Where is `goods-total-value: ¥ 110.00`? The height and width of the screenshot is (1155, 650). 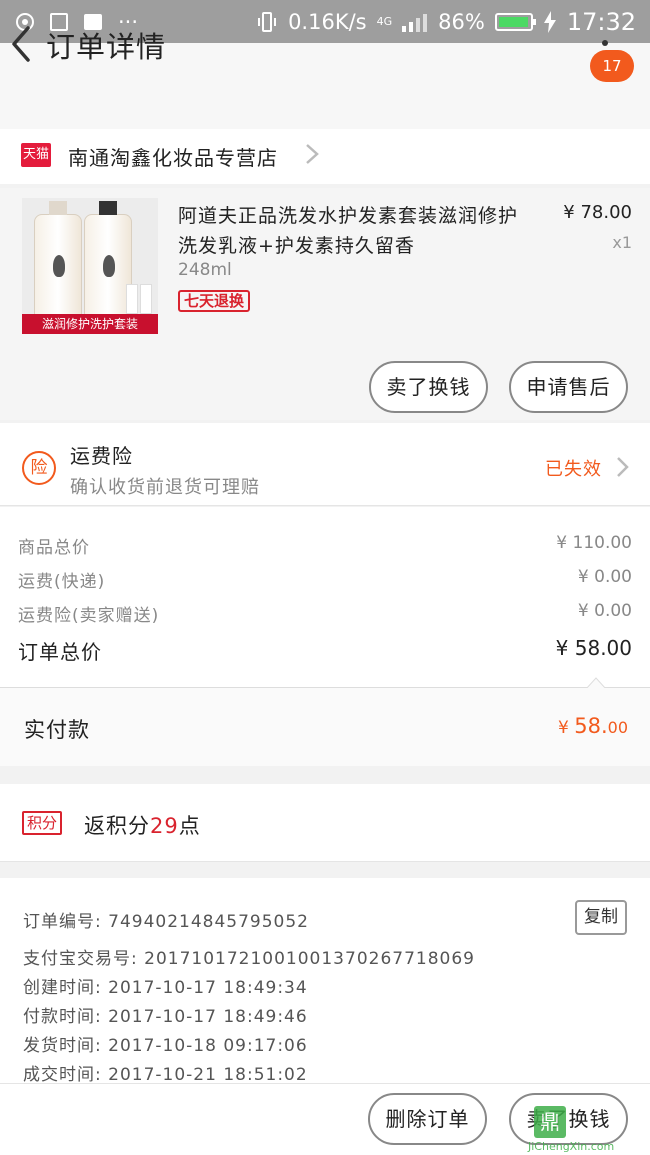
goods-total-value: ¥ 110.00 is located at coordinates (594, 543).